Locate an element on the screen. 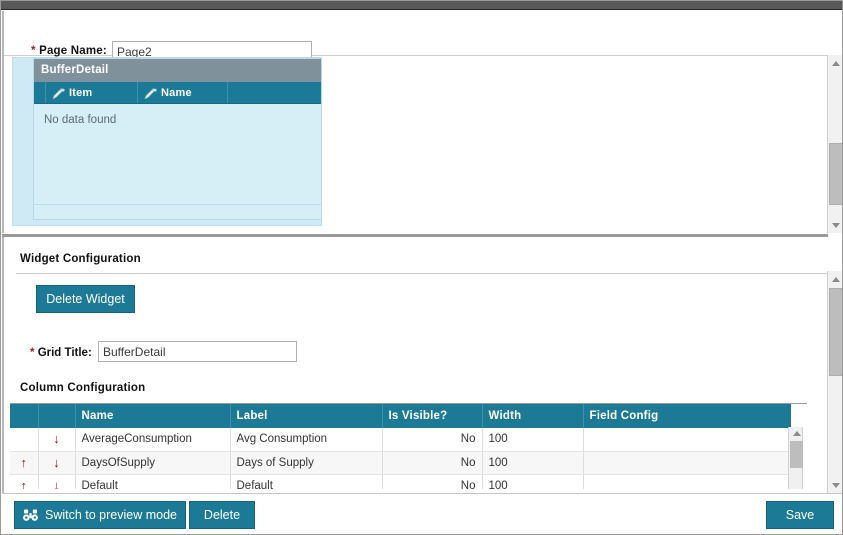 The width and height of the screenshot is (843, 535). canvas-scrollbar is located at coordinates (834, 144).